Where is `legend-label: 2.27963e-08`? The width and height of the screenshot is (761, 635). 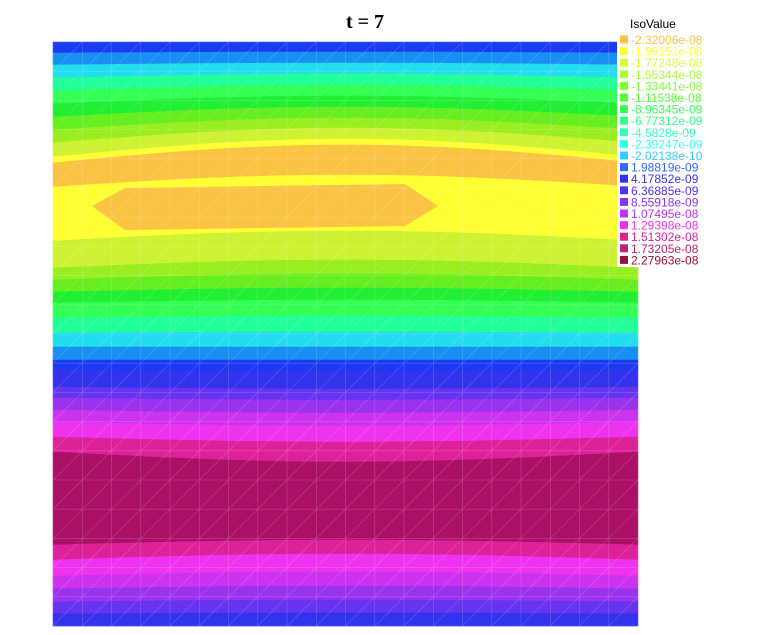 legend-label: 2.27963e-08 is located at coordinates (665, 260).